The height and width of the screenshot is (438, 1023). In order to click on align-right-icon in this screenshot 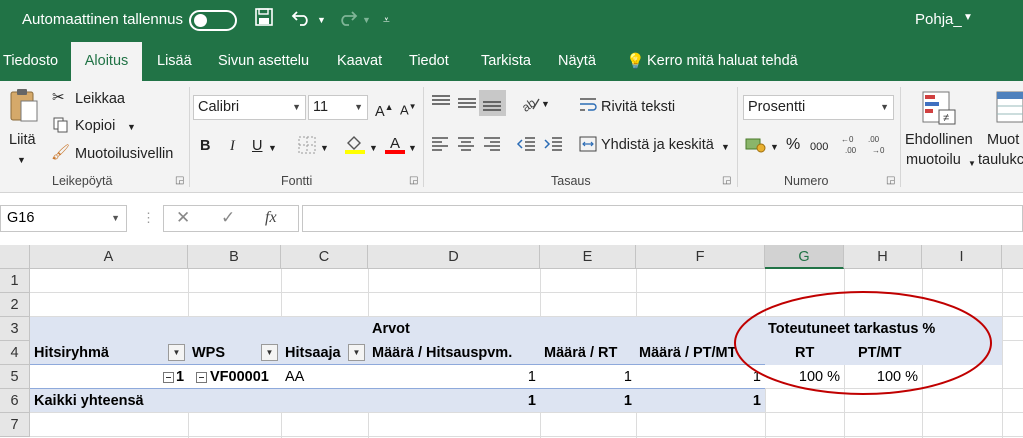, I will do `click(492, 146)`.